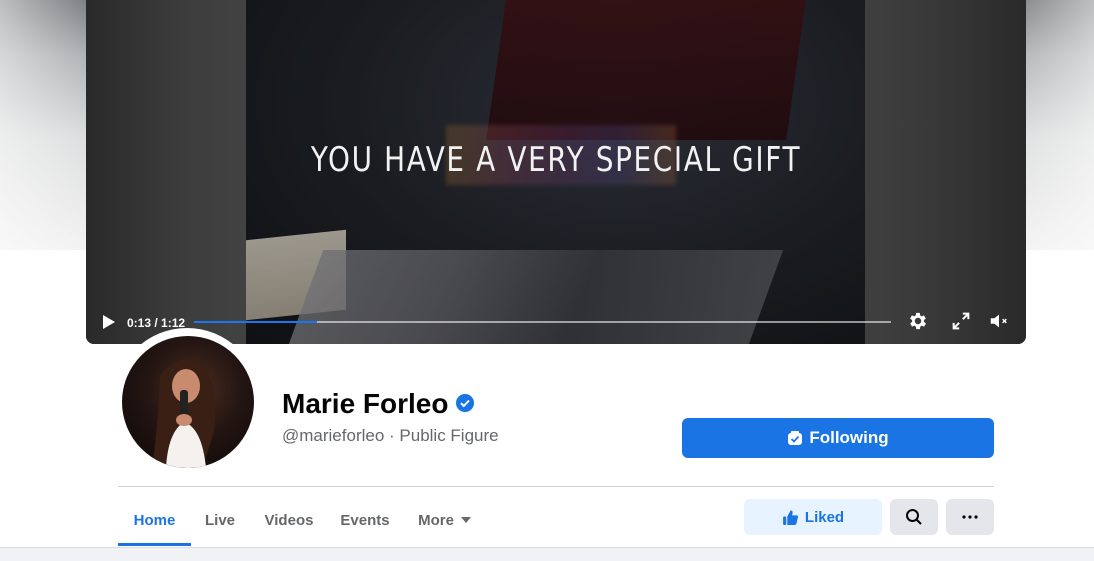  I want to click on tab-events: Events, so click(365, 520).